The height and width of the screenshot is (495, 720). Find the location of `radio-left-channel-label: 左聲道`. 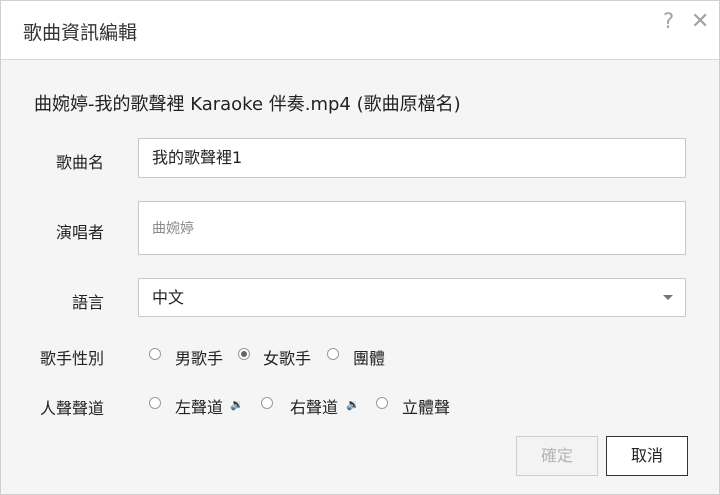

radio-left-channel-label: 左聲道 is located at coordinates (199, 406).